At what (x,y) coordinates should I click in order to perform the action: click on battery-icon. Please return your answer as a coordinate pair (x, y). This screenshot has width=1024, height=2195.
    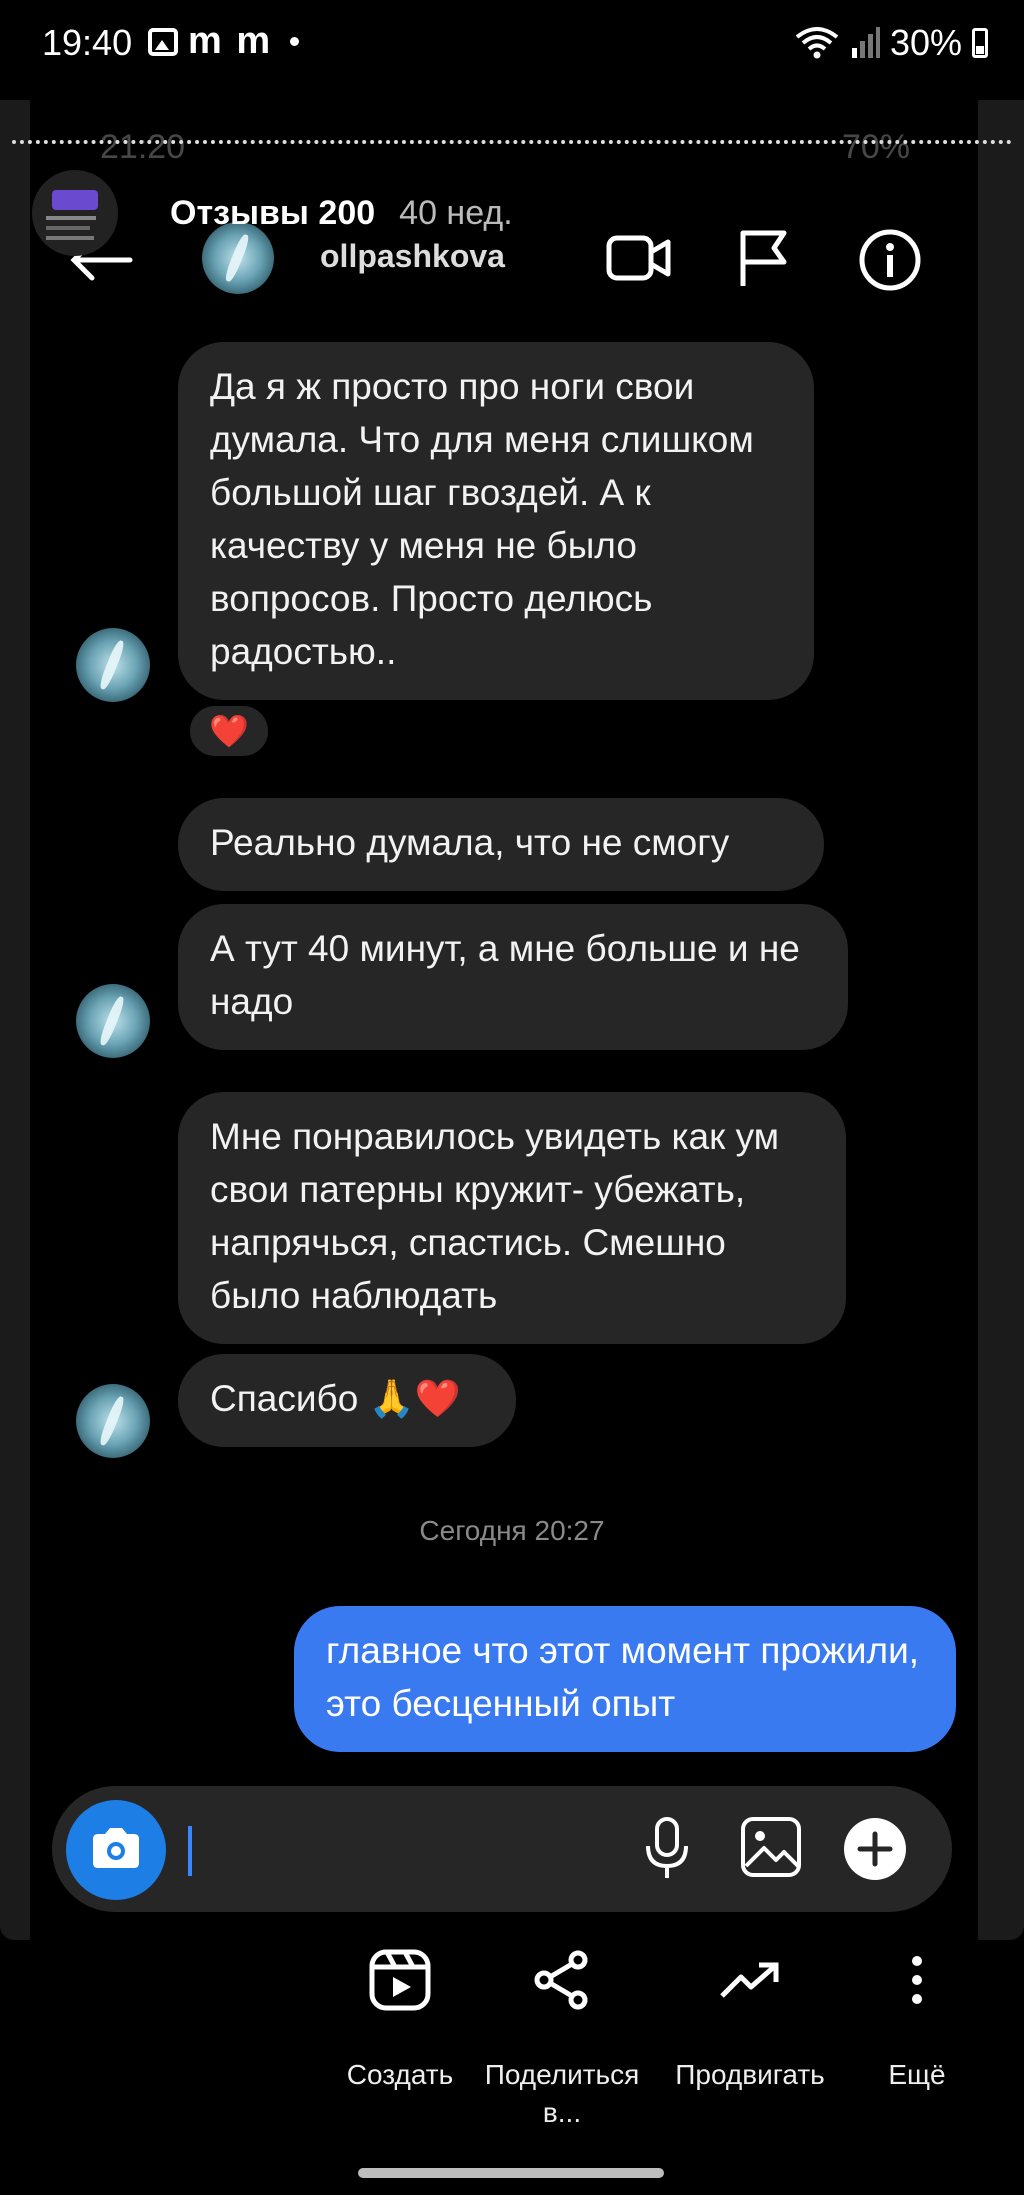
    Looking at the image, I should click on (980, 43).